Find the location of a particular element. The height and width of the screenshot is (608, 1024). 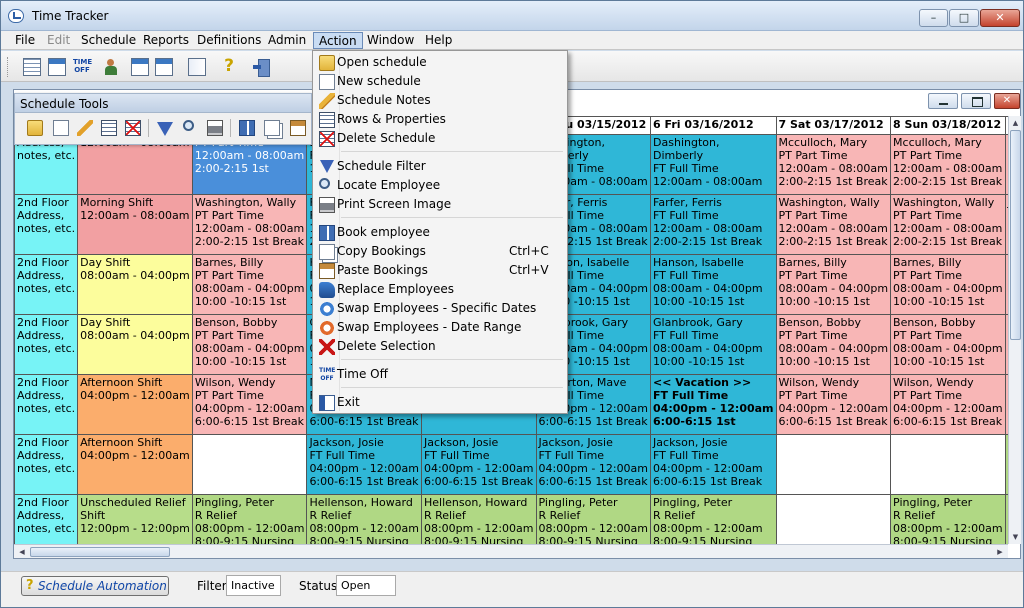

day-column-header: 7 Sat 03/17/2012 is located at coordinates (833, 125).